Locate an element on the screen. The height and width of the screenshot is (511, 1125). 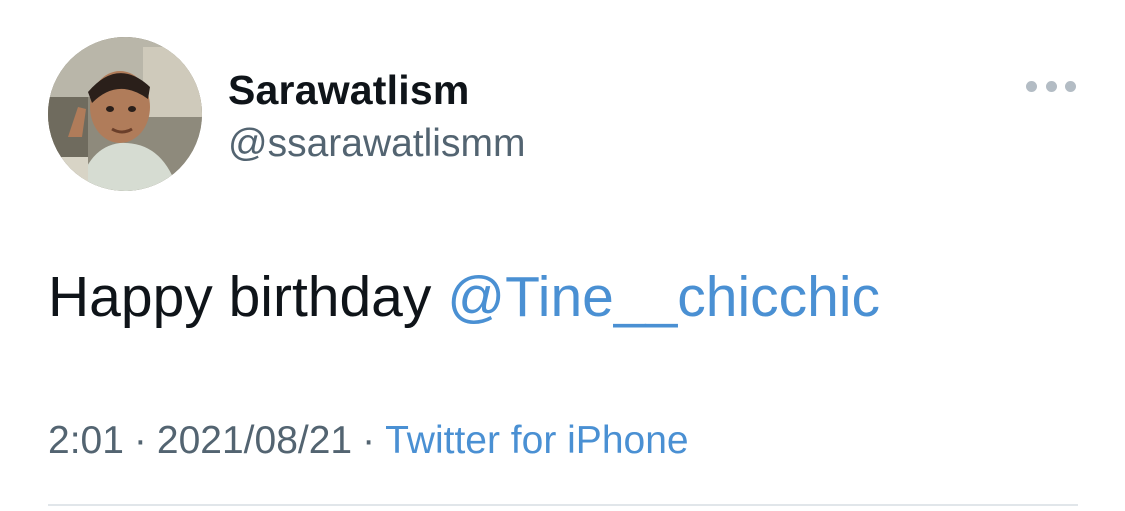
avatar is located at coordinates (125, 114).